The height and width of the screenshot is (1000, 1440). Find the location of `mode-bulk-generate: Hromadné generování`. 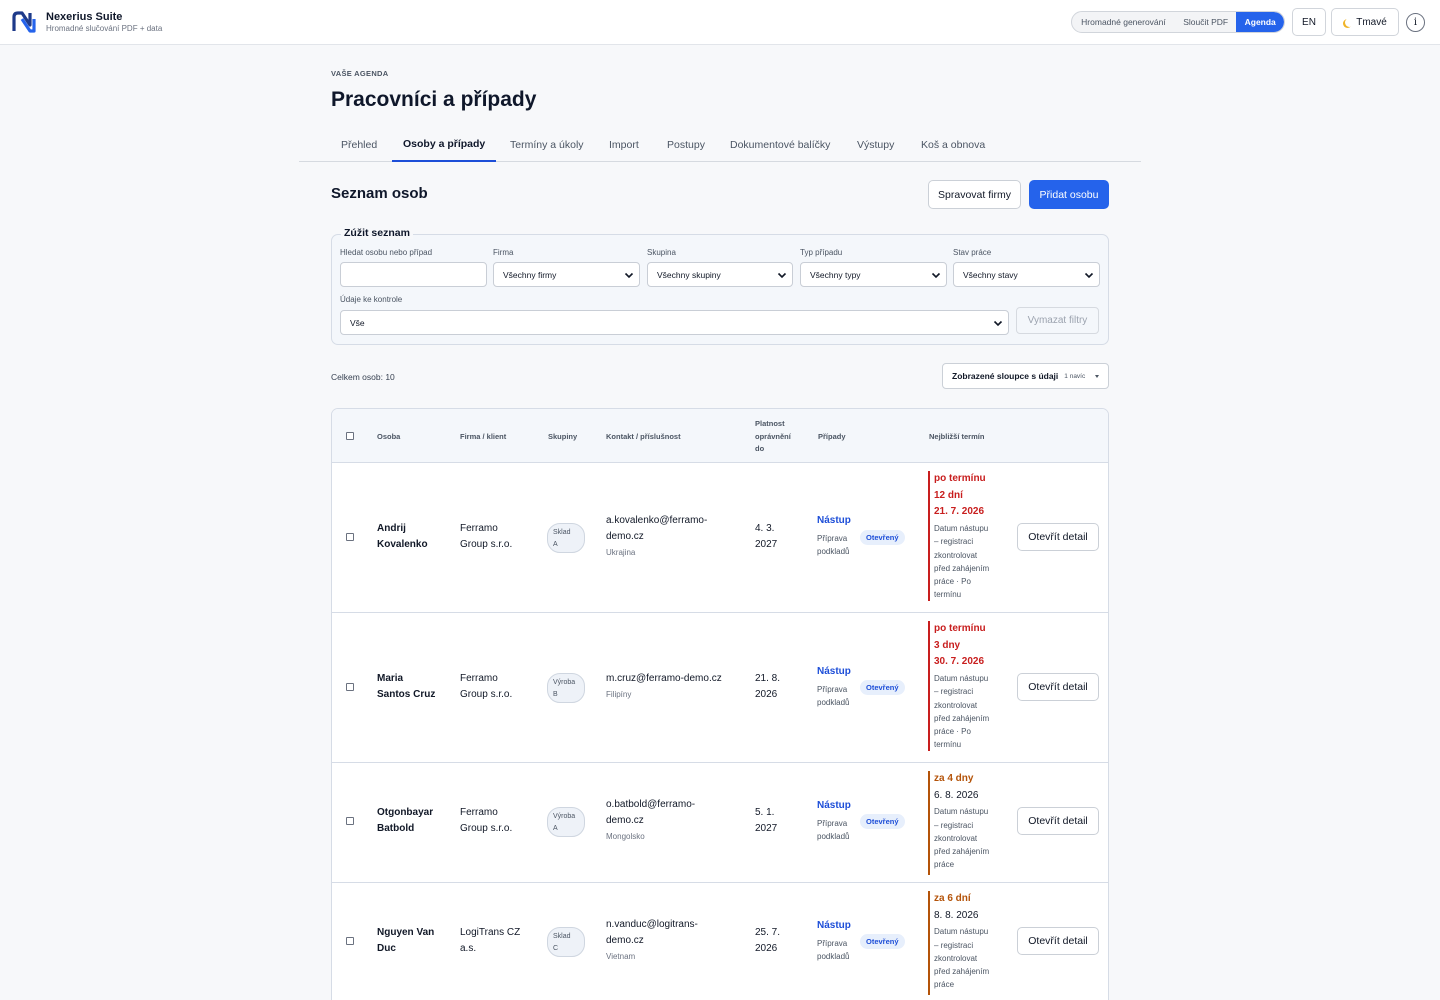

mode-bulk-generate: Hromadné generování is located at coordinates (1123, 22).